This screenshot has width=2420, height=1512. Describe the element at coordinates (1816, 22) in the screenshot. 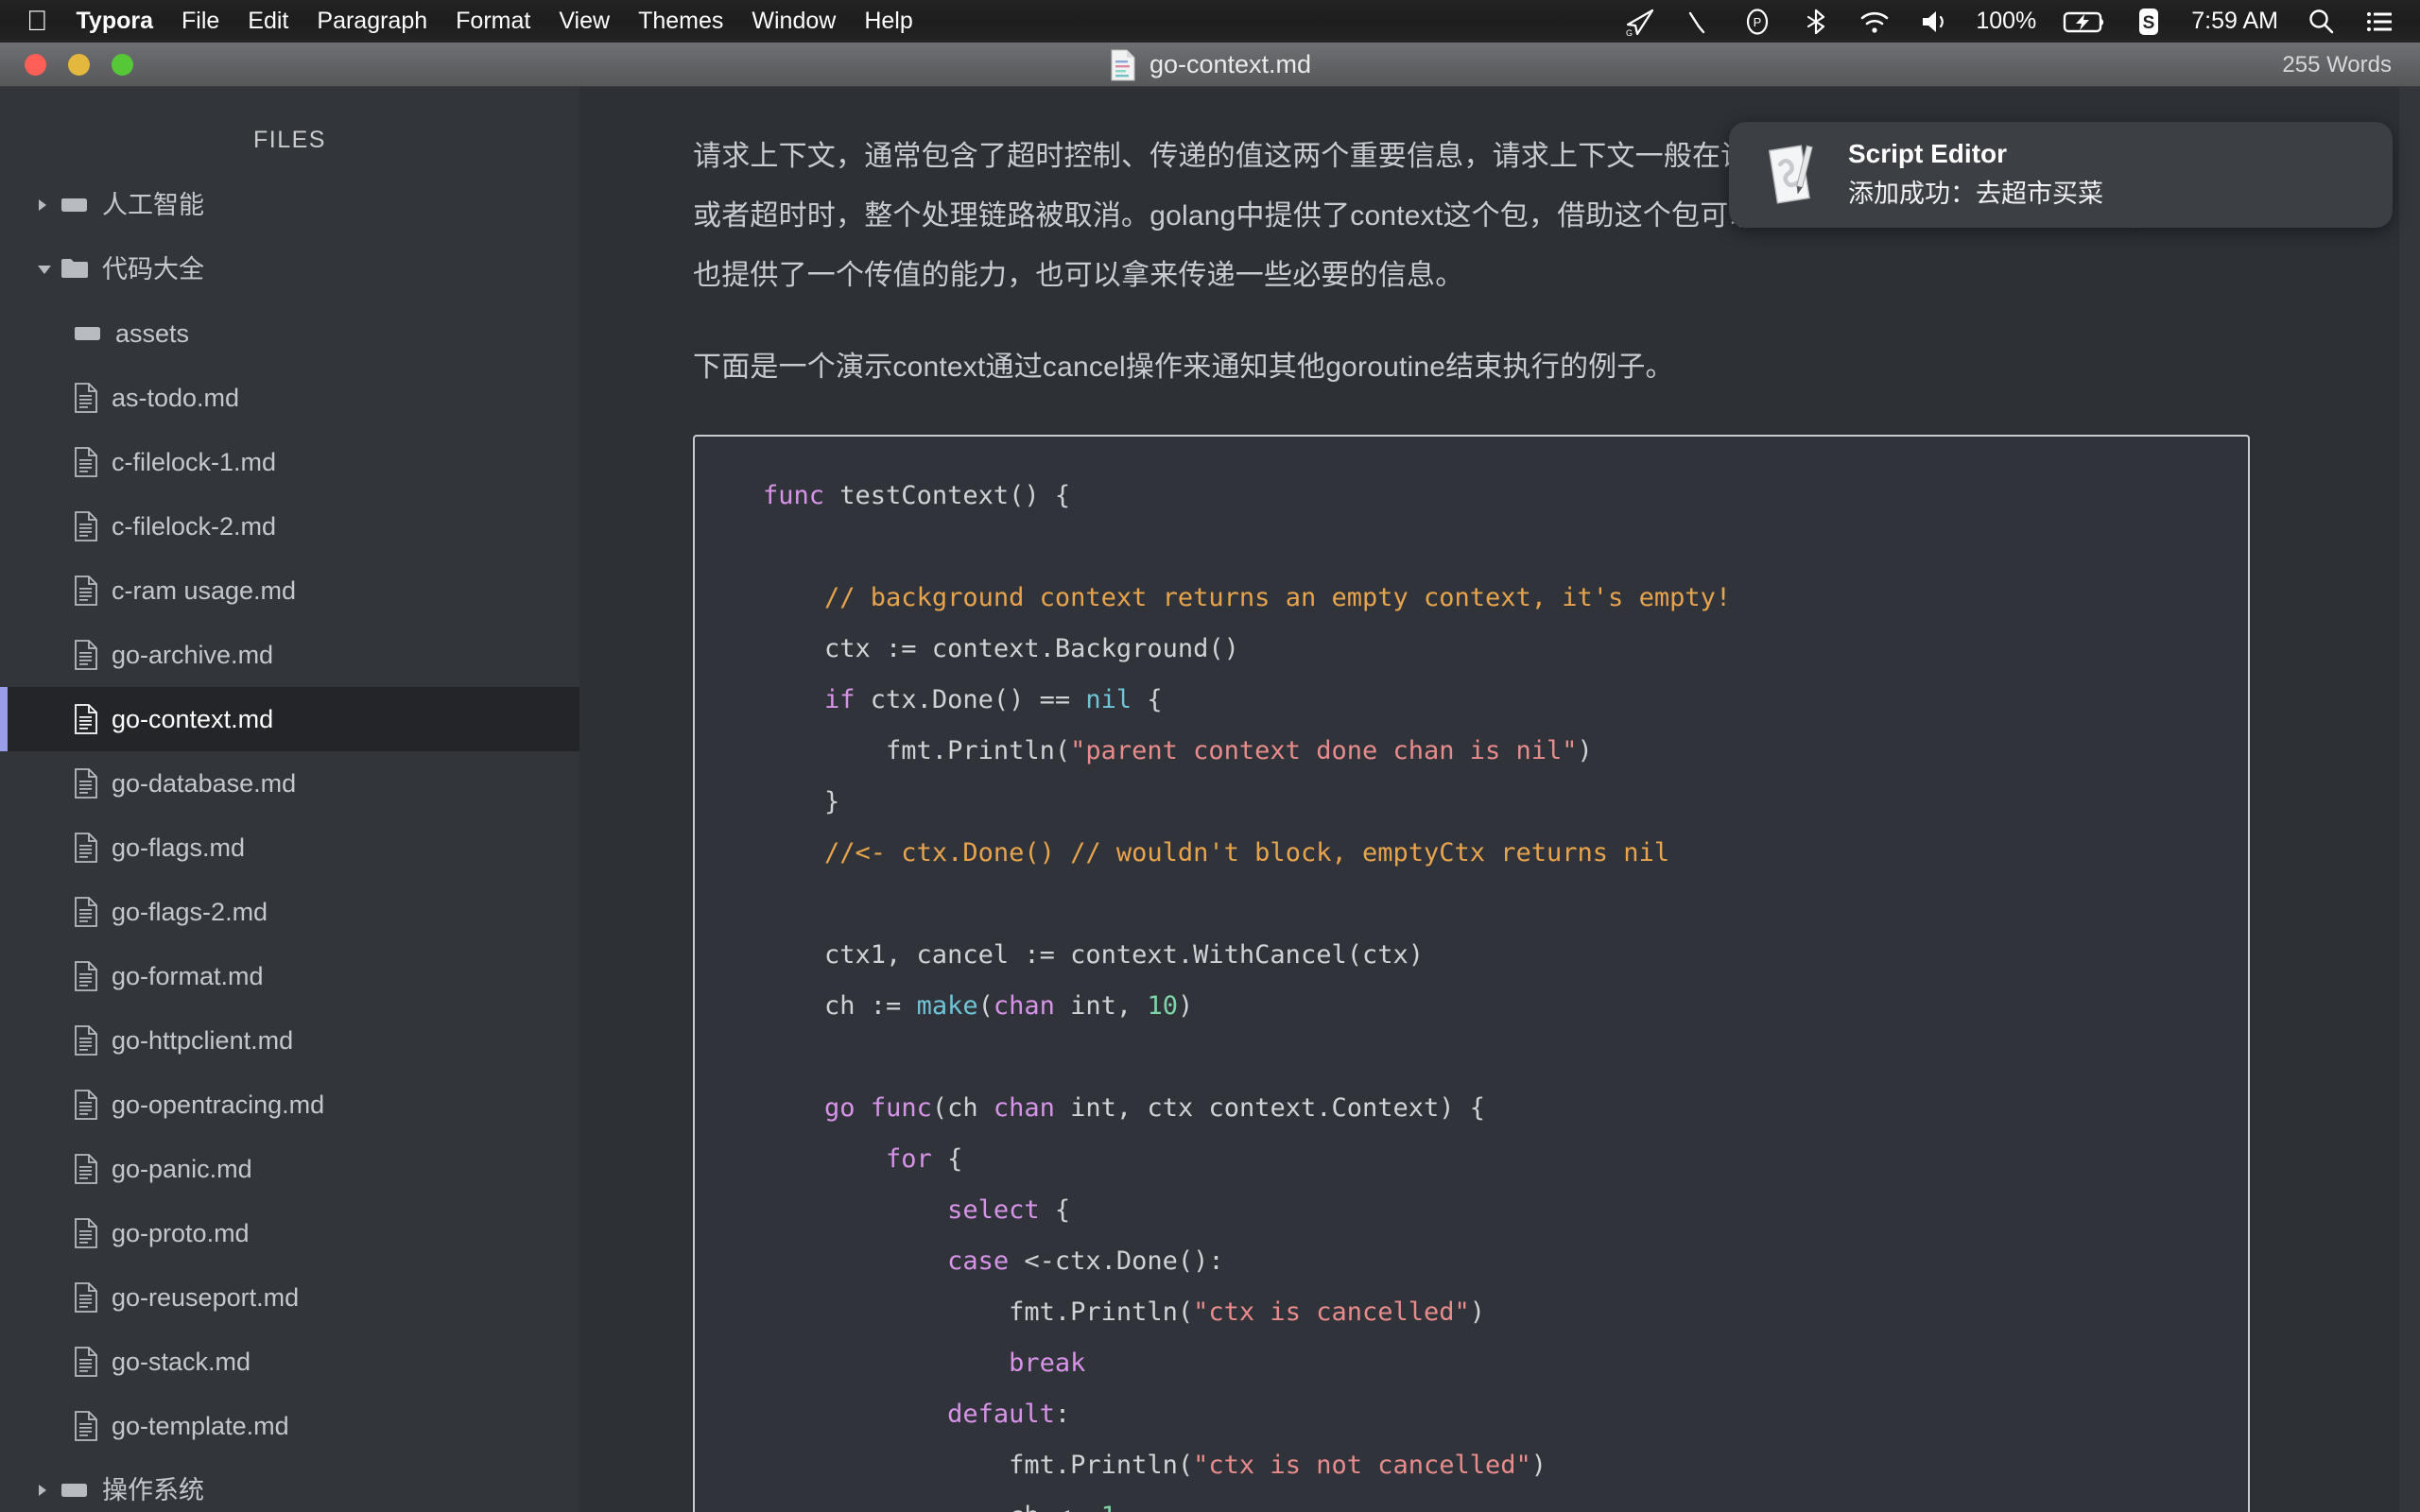

I see `bluetooth-icon` at that location.